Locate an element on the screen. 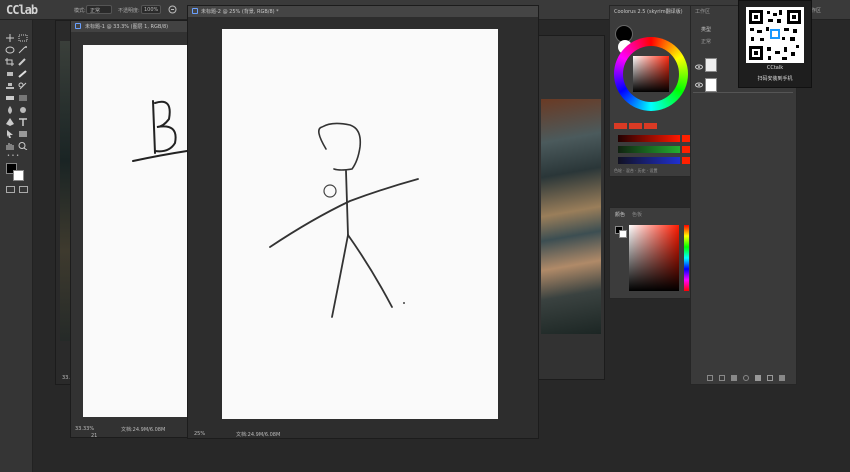  blur-tool-icon is located at coordinates (10, 110).